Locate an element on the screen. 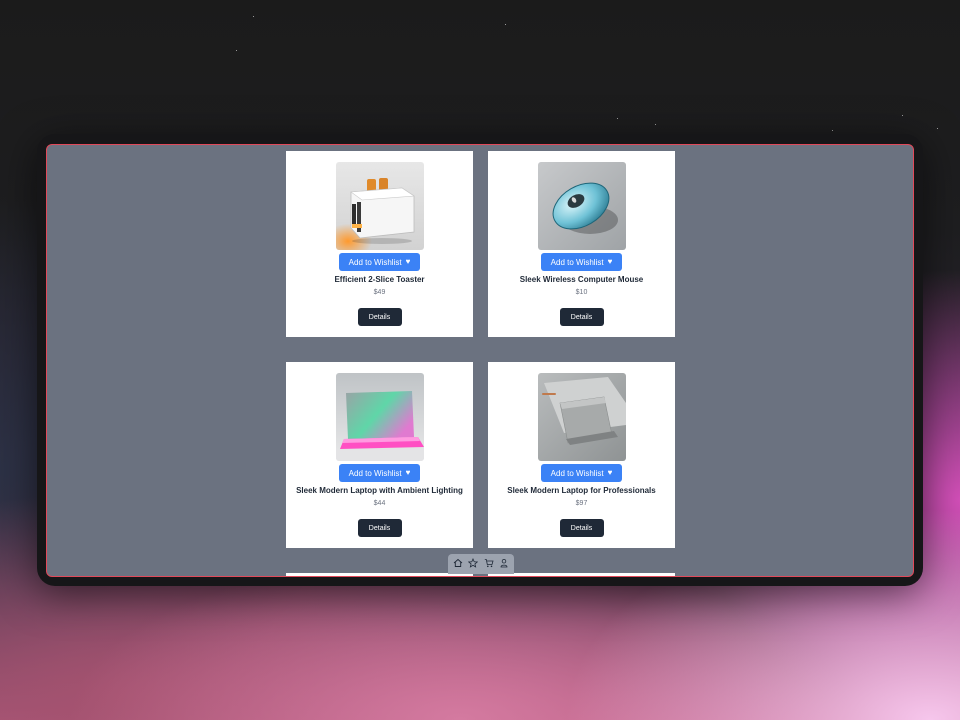 Image resolution: width=960 pixels, height=720 pixels. product-image-laptop-ambient is located at coordinates (379, 417).